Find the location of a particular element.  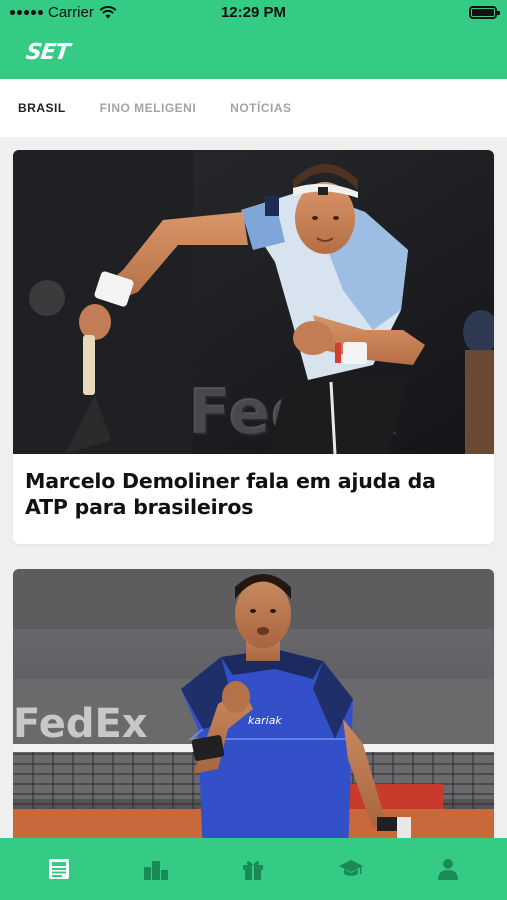

tab-education is located at coordinates (351, 869).